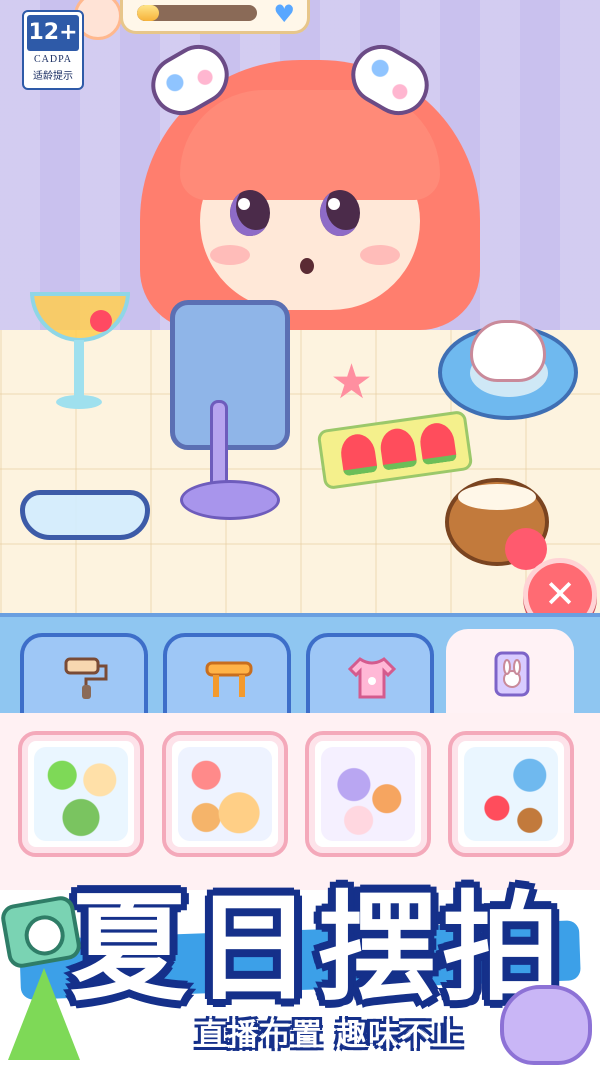  What do you see at coordinates (53, 76) in the screenshot?
I see `rating-label: 适龄提示` at bounding box center [53, 76].